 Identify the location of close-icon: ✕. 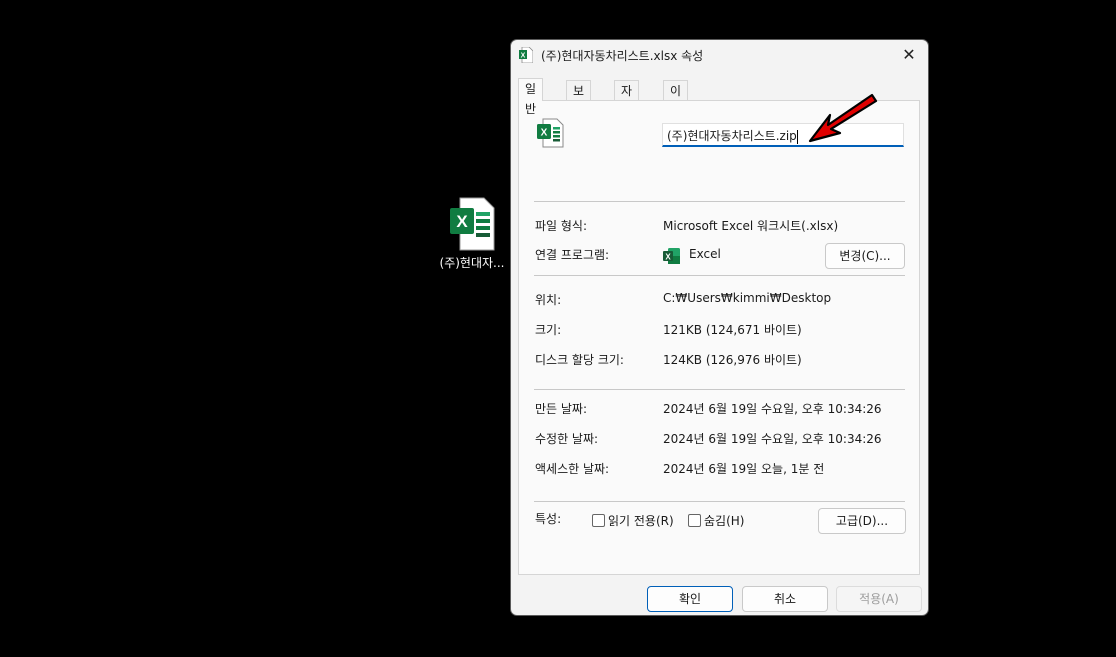
(909, 54).